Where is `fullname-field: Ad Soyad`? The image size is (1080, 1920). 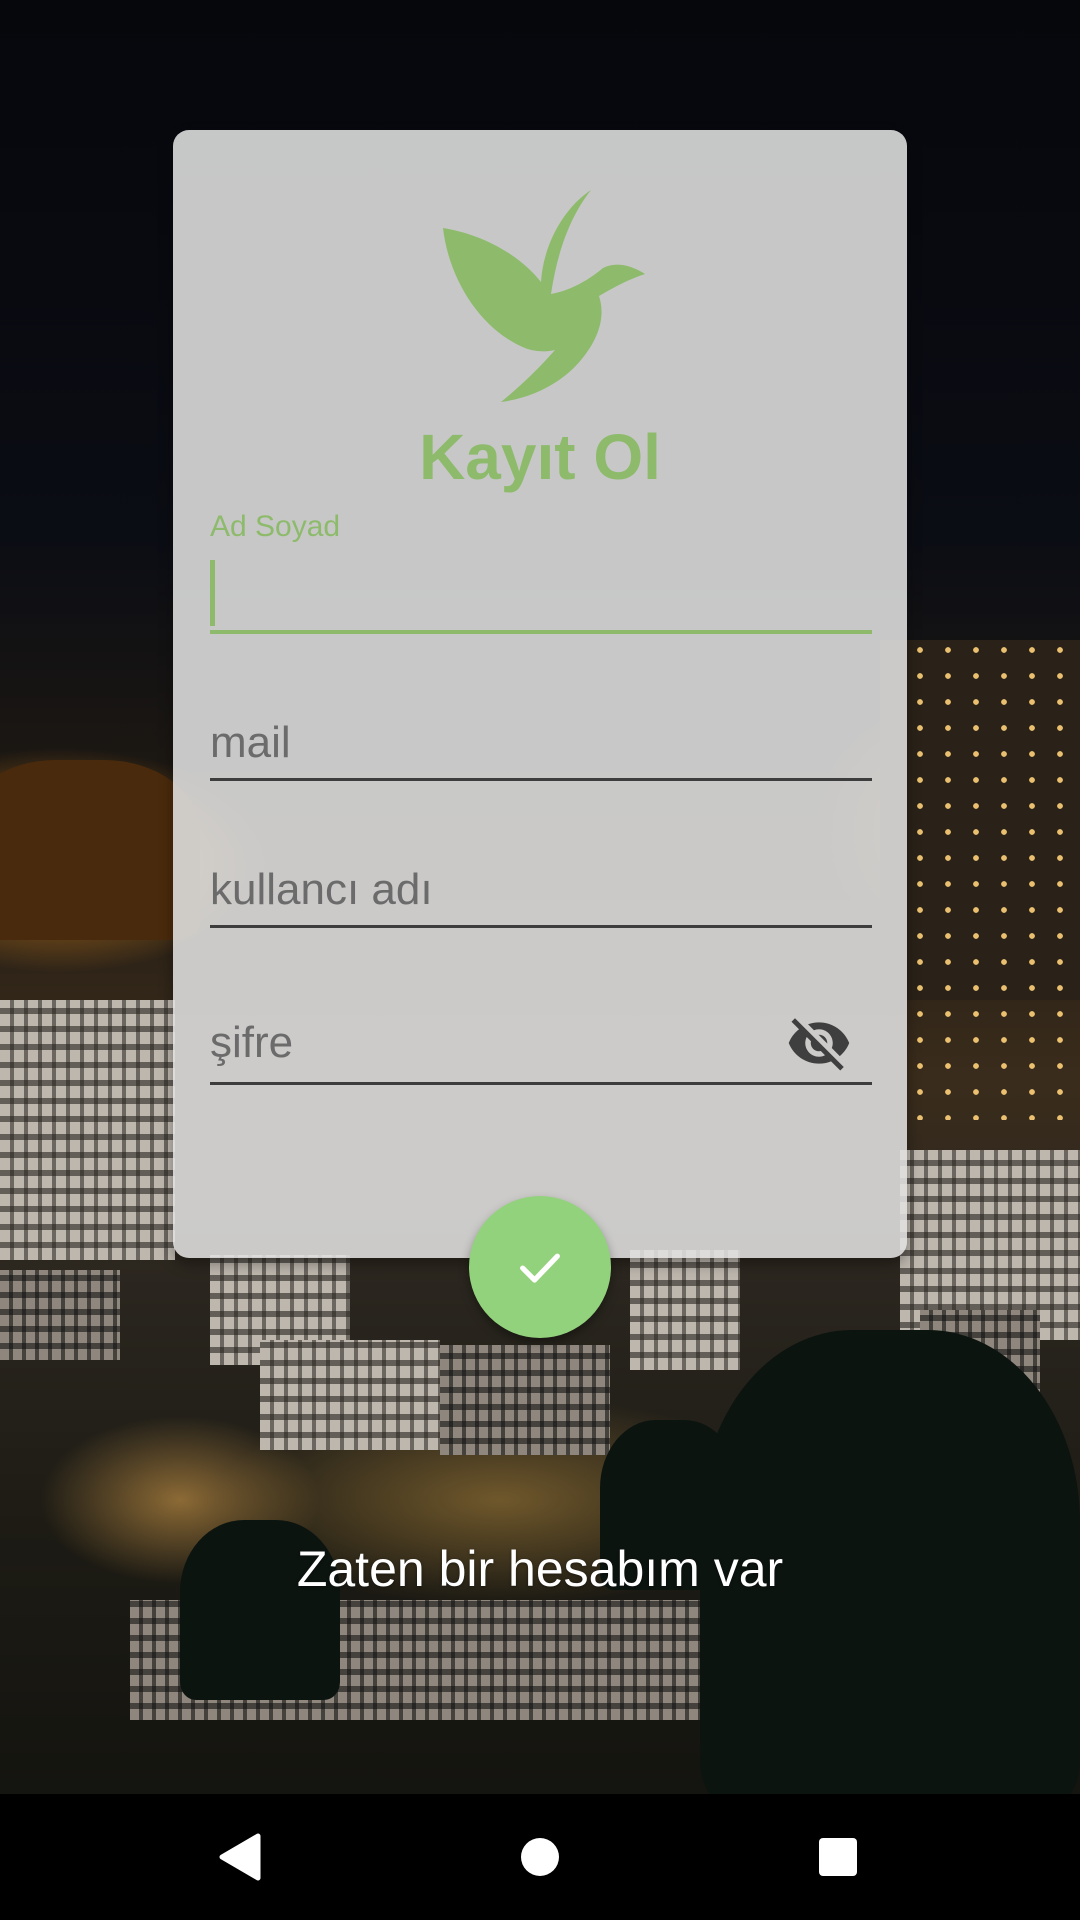 fullname-field: Ad Soyad is located at coordinates (541, 572).